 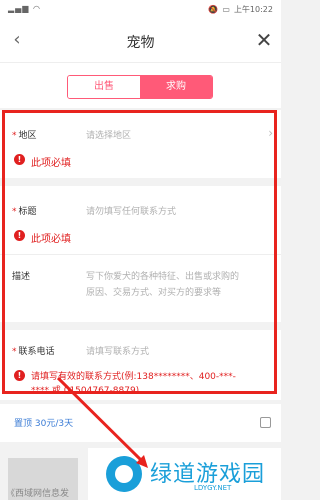 I want to click on promote-label: 置顶 30元/3天, so click(x=44, y=424).